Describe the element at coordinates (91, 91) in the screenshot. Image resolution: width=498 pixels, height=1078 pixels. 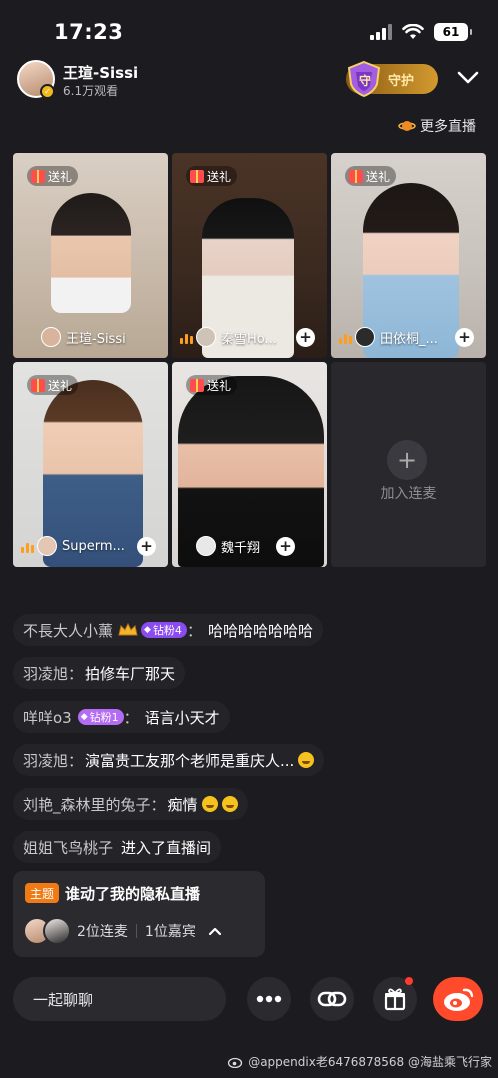
I see `viewer-count: 6.1万观看` at that location.